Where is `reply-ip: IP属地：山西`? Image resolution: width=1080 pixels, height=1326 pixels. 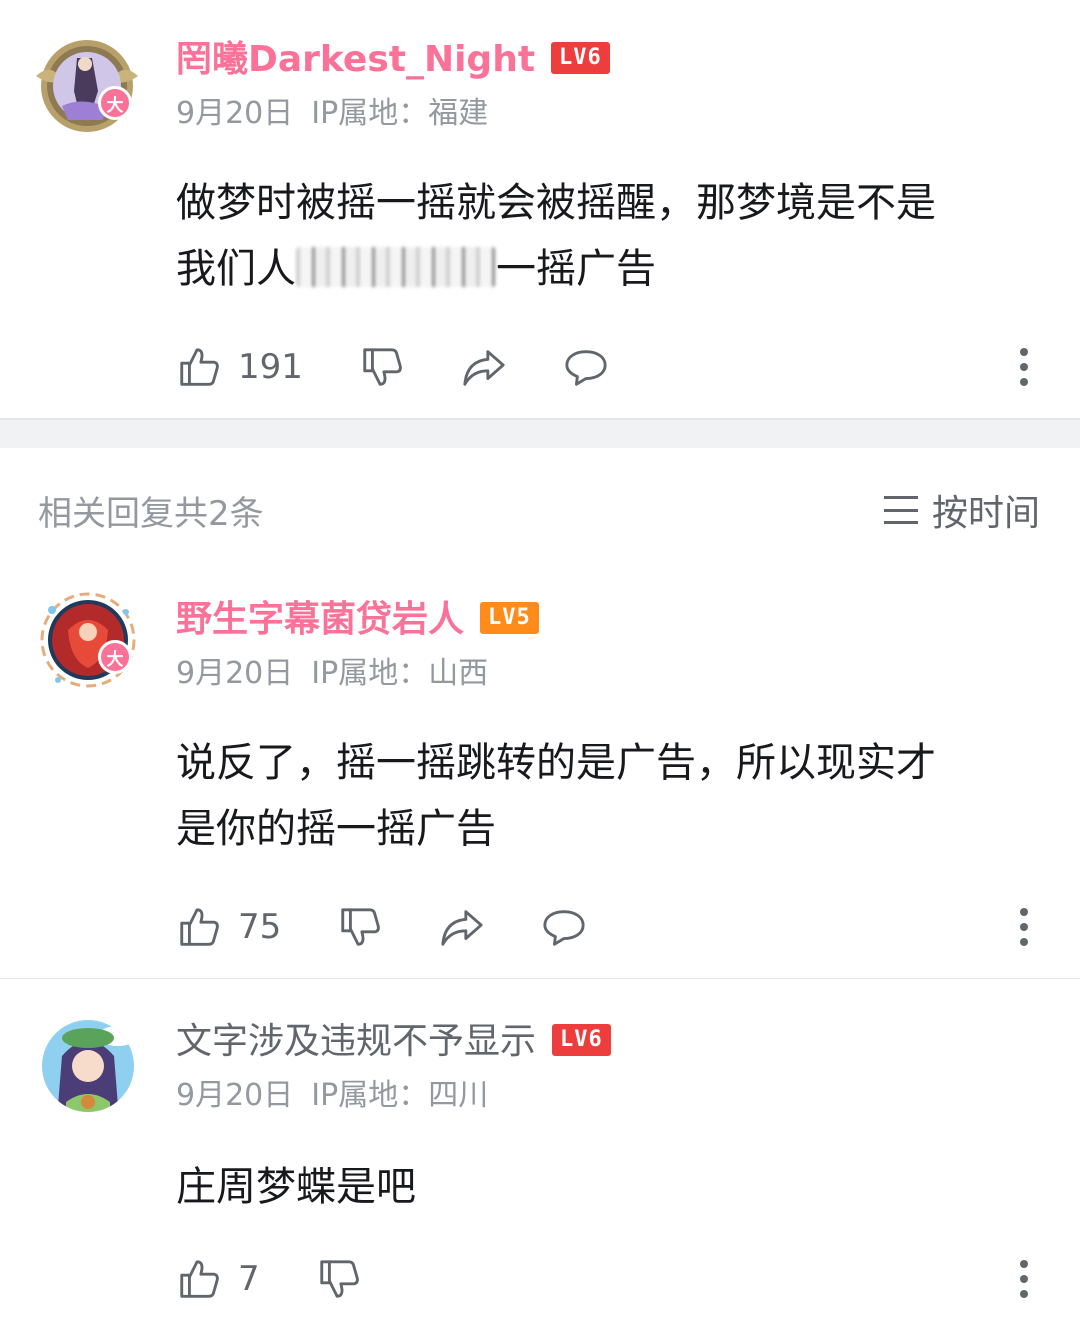 reply-ip: IP属地：山西 is located at coordinates (400, 673).